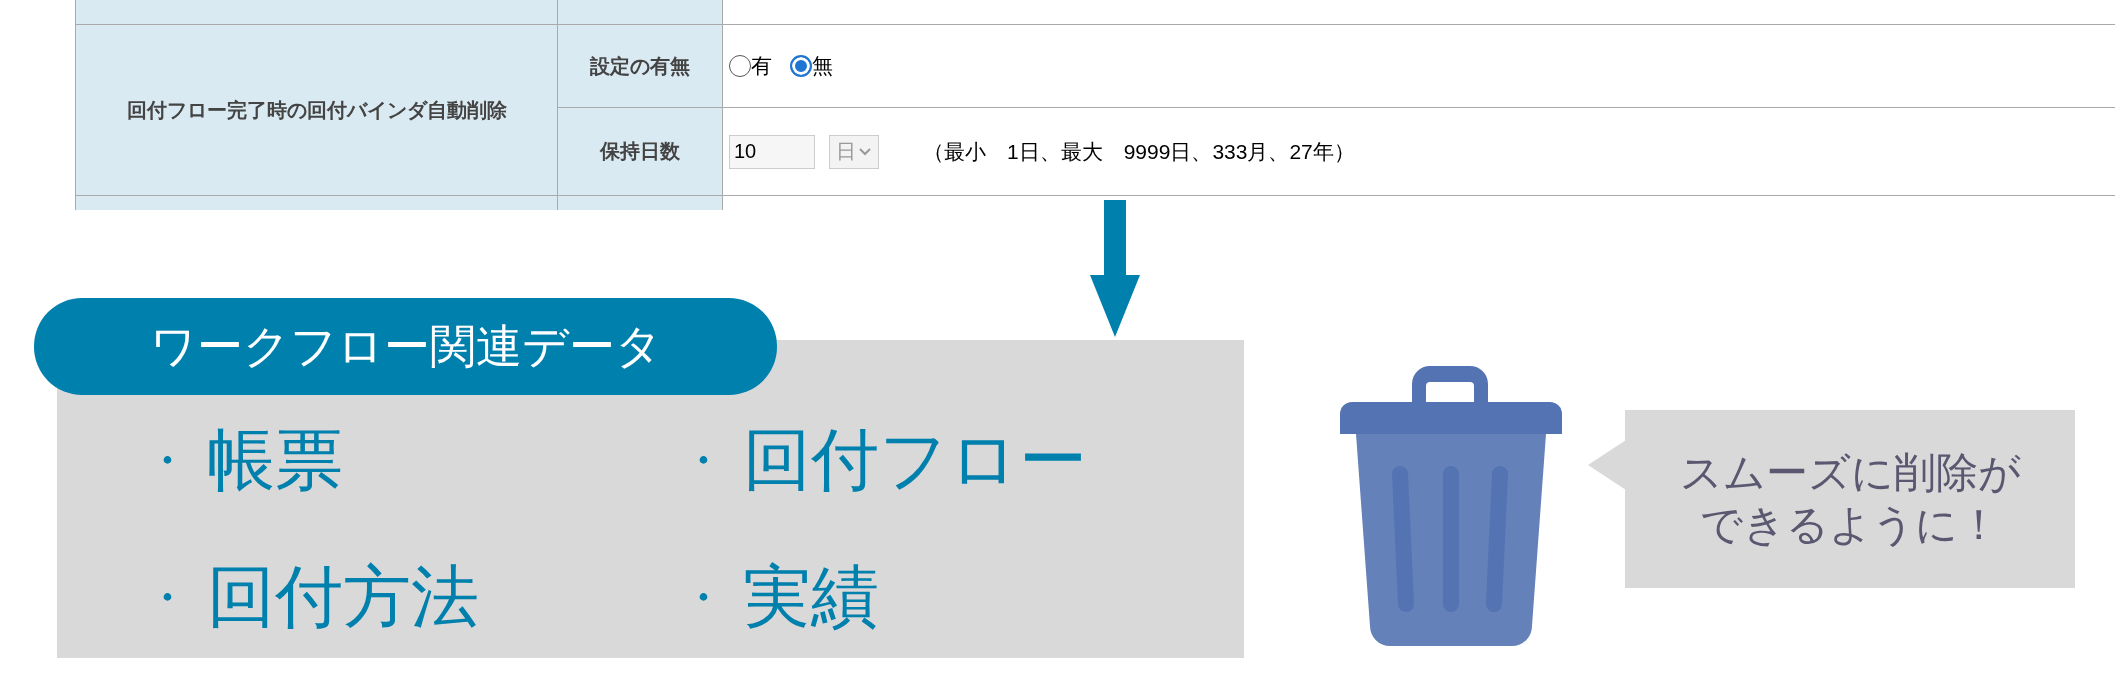 Image resolution: width=2115 pixels, height=676 pixels. Describe the element at coordinates (343, 596) in the screenshot. I see `data-item: 回付方法` at that location.